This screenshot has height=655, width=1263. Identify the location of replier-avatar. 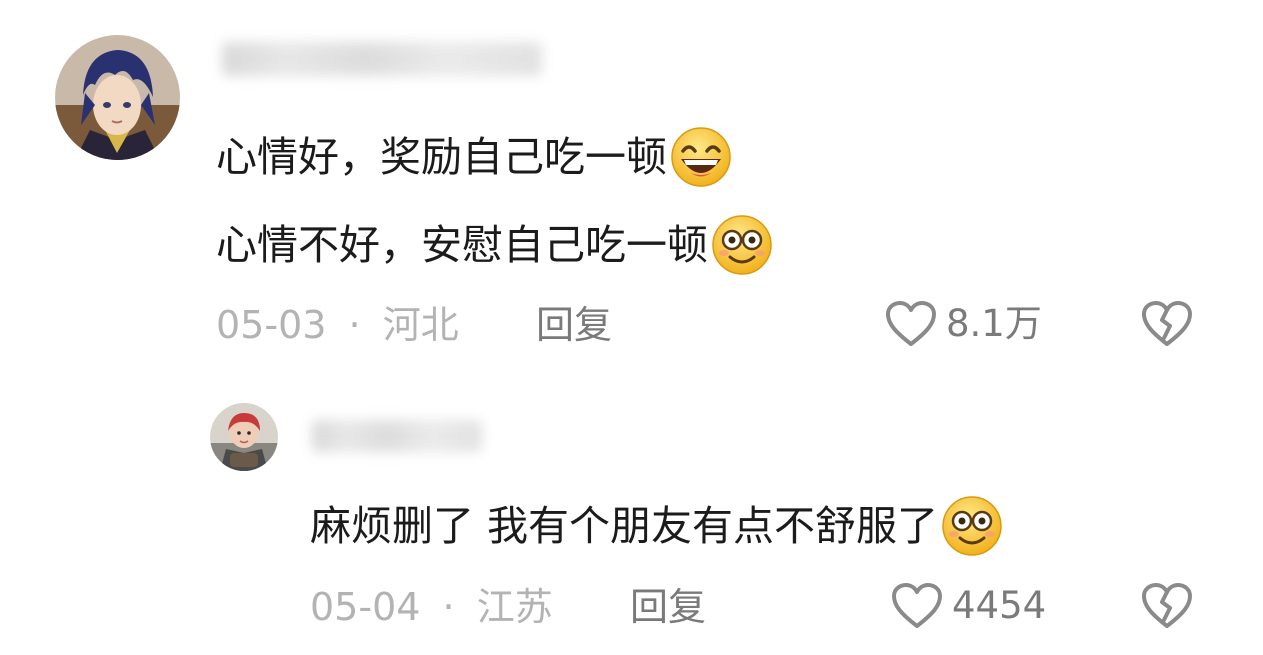
(244, 437).